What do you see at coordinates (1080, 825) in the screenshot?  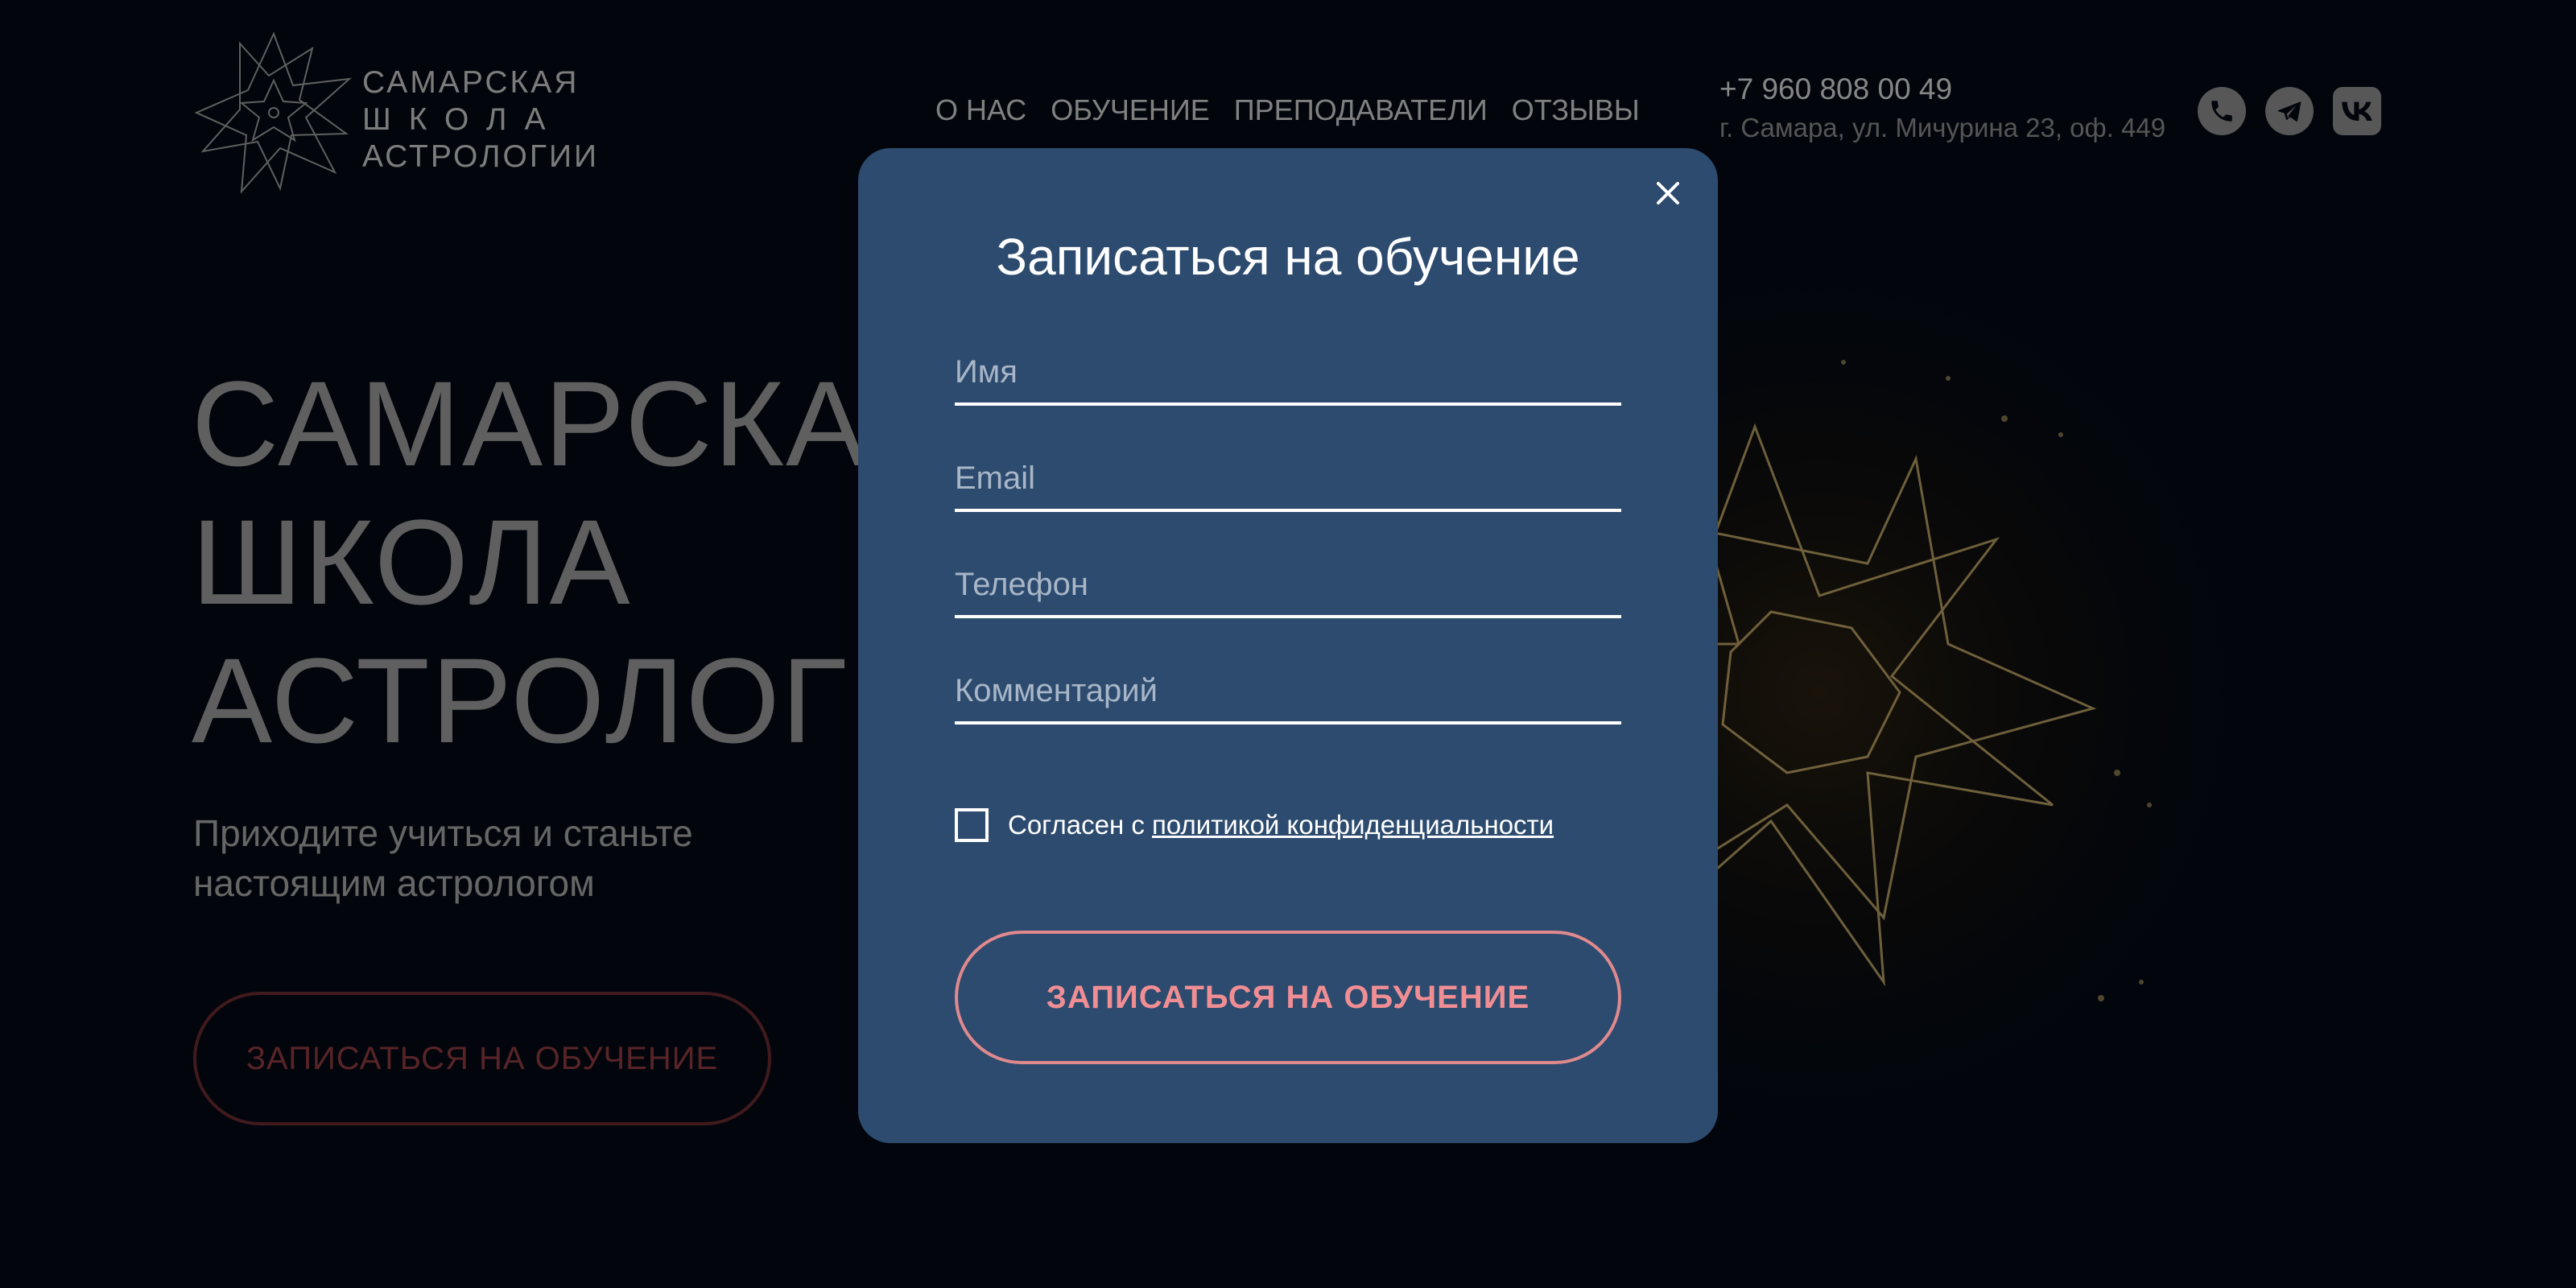 I see `consent-prefix: Согласен с` at bounding box center [1080, 825].